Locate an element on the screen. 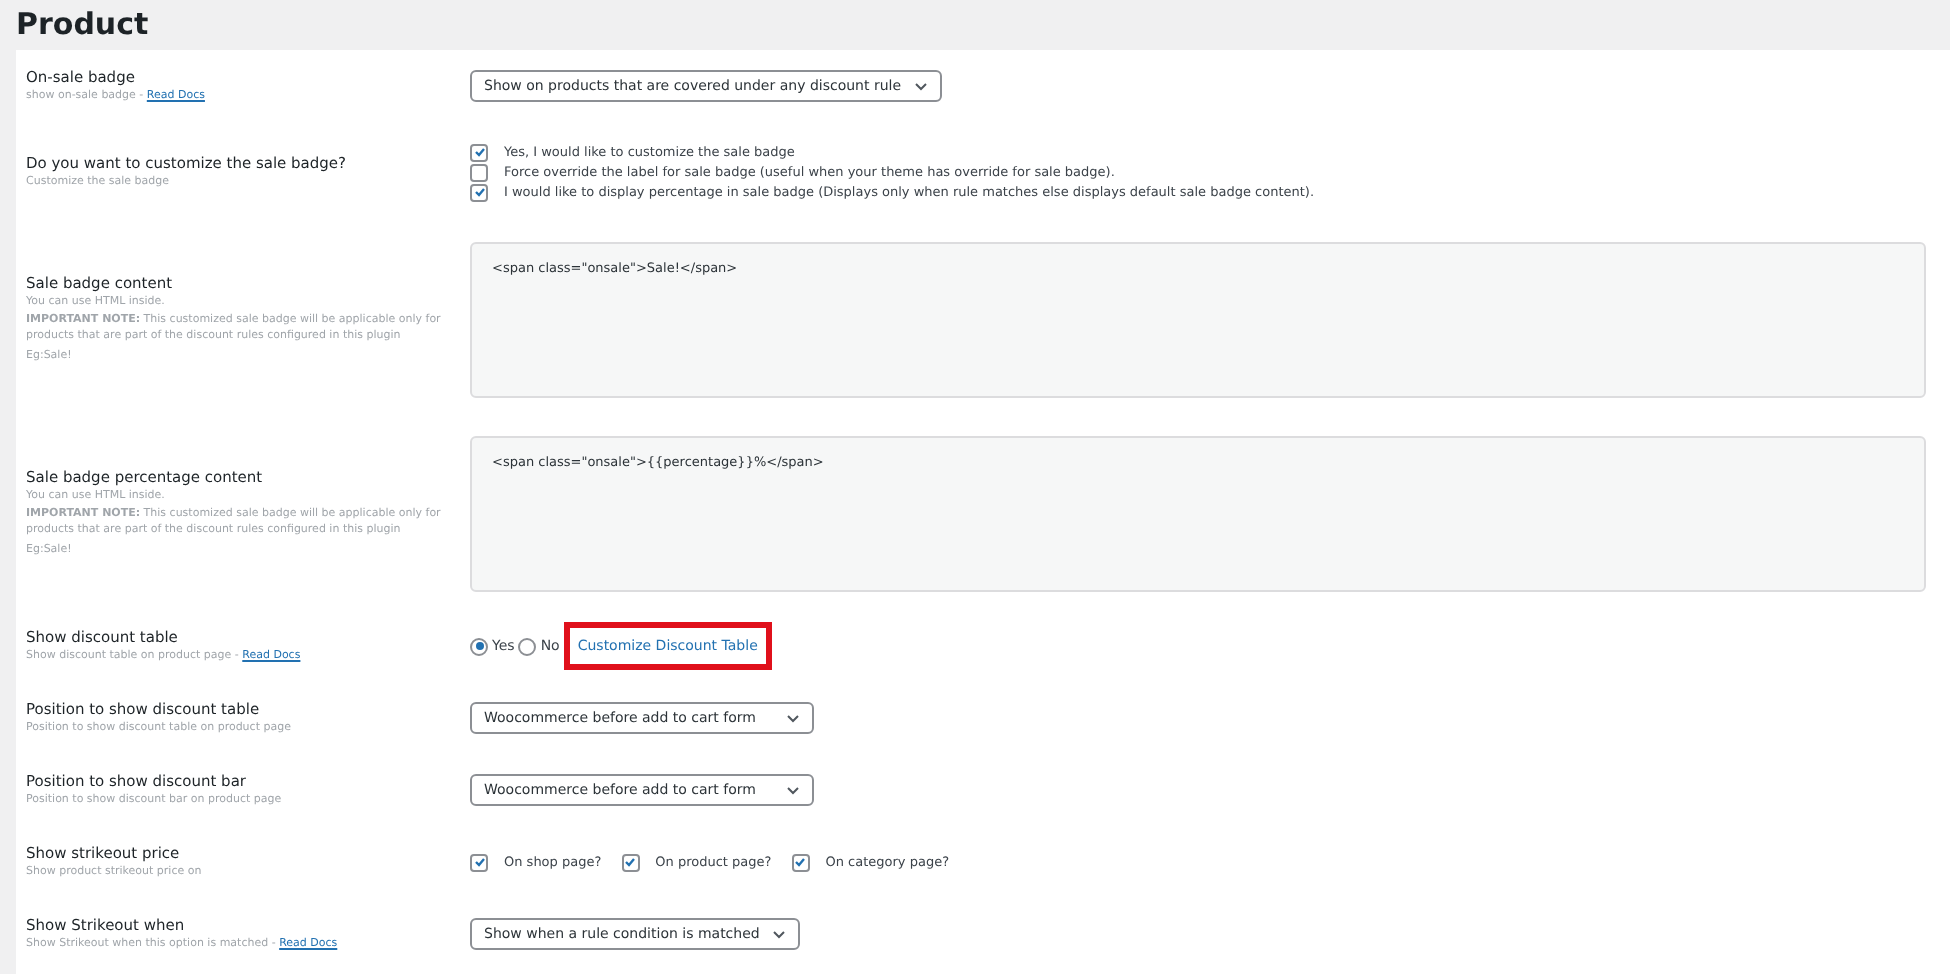 The width and height of the screenshot is (1950, 974). page-title: Product is located at coordinates (82, 25).